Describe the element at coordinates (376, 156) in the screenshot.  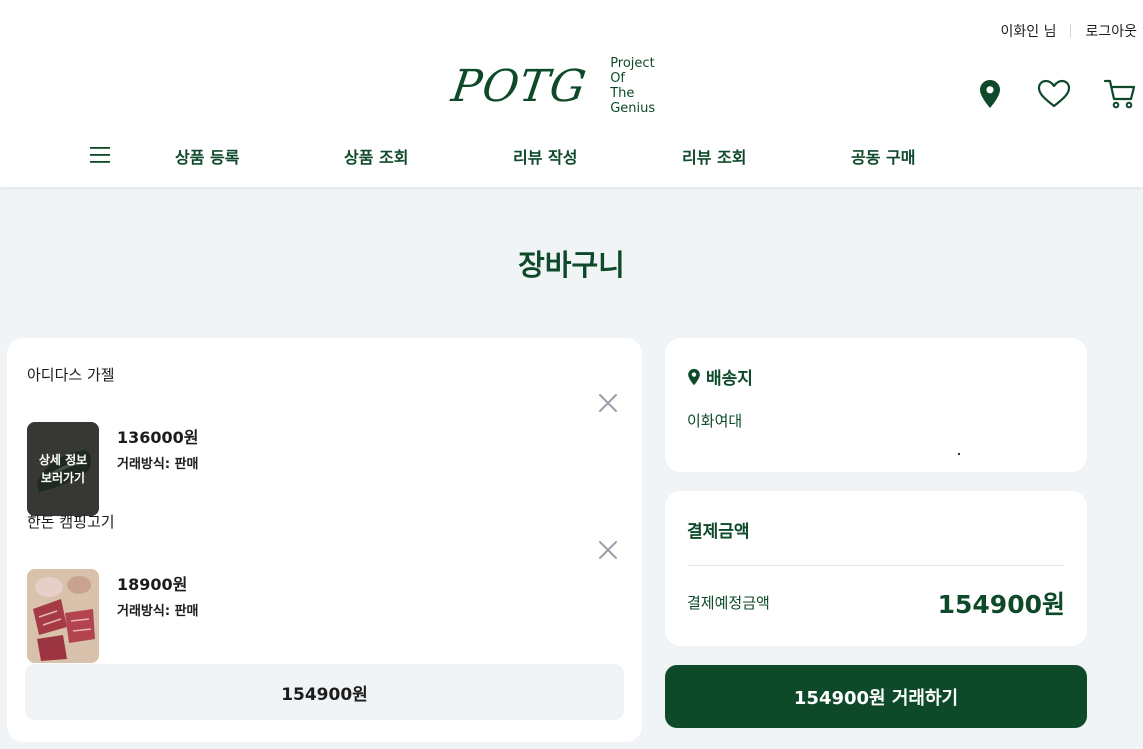
I see `nav-item-product-search: 상품 조회` at that location.